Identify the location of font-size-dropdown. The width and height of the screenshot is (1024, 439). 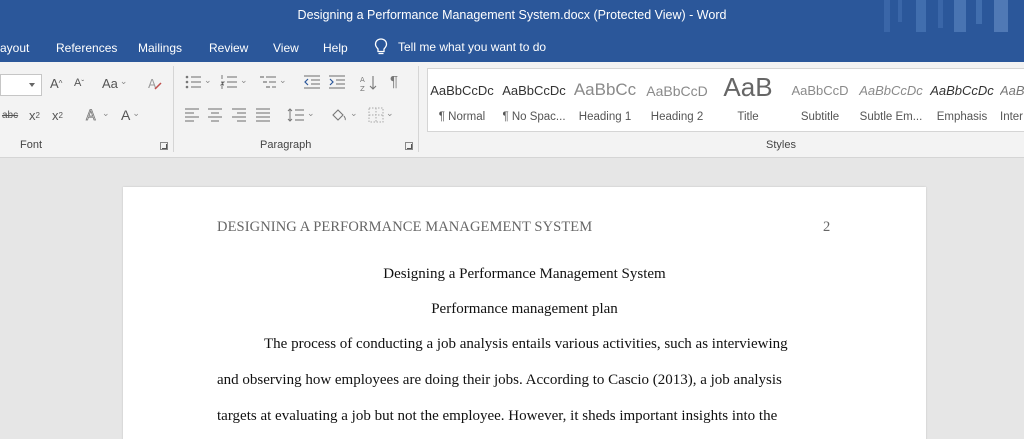
(21, 85).